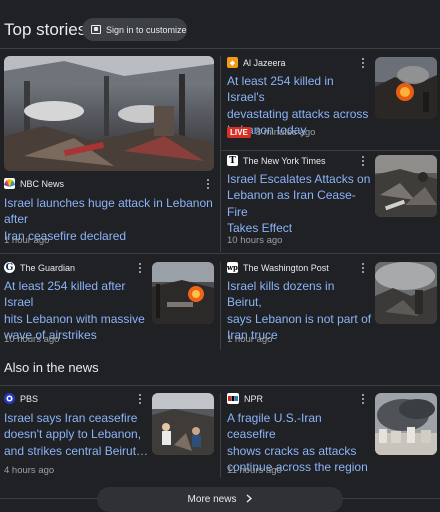 This screenshot has height=512, width=440. I want to click on also-in-news-title: Also in the news, so click(51, 367).